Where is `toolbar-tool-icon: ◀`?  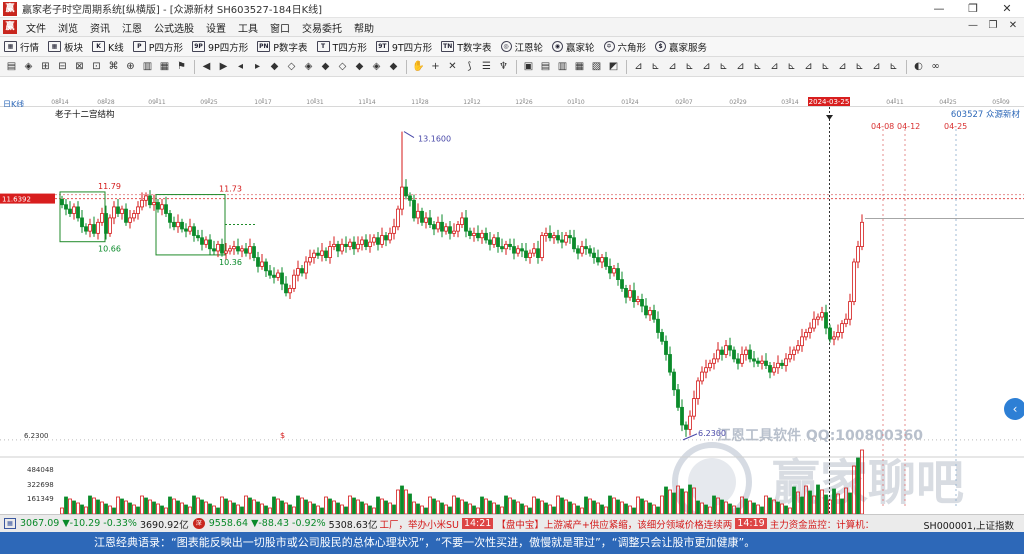
toolbar-tool-icon: ◀ is located at coordinates (206, 66).